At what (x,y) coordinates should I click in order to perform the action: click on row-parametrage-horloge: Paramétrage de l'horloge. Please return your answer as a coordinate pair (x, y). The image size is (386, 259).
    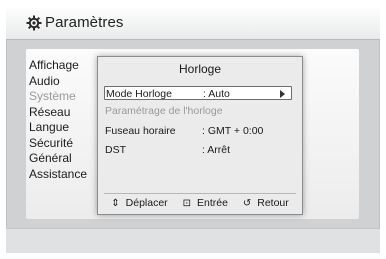
    Looking at the image, I should click on (198, 111).